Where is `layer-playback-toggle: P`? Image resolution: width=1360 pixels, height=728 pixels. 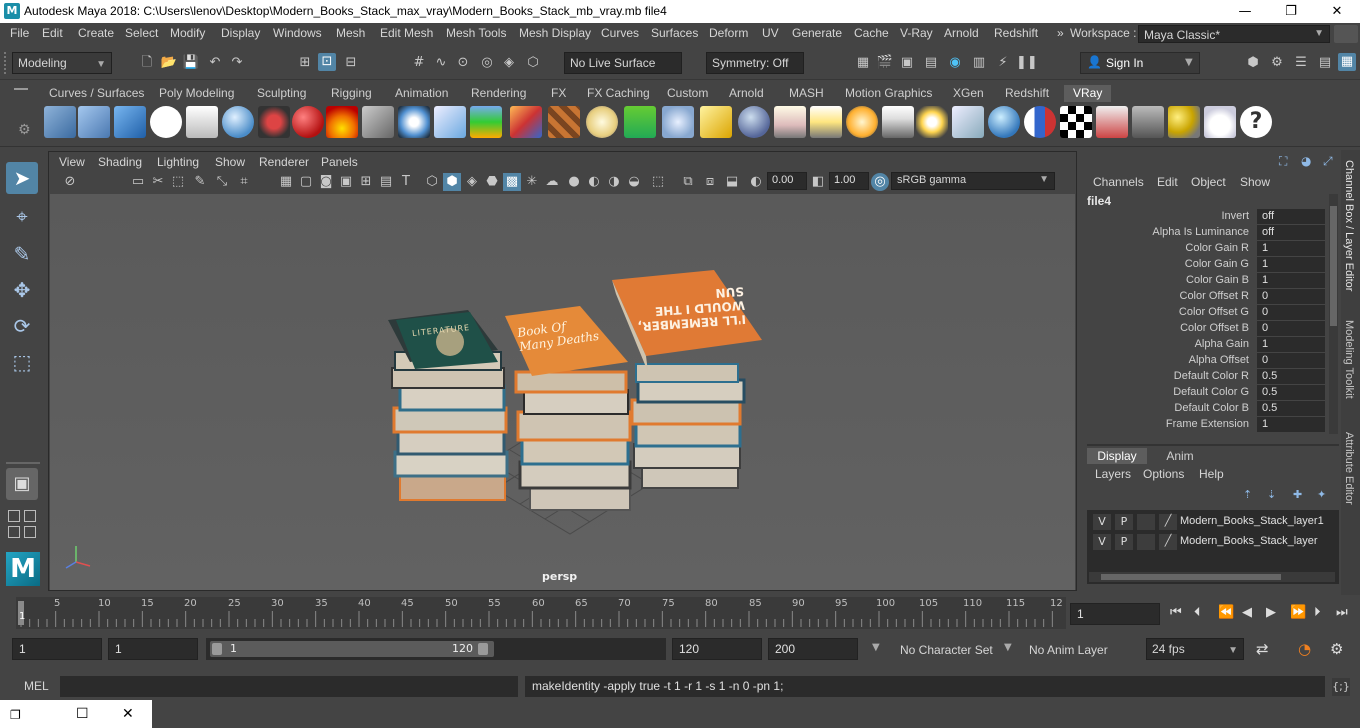 layer-playback-toggle: P is located at coordinates (1124, 522).